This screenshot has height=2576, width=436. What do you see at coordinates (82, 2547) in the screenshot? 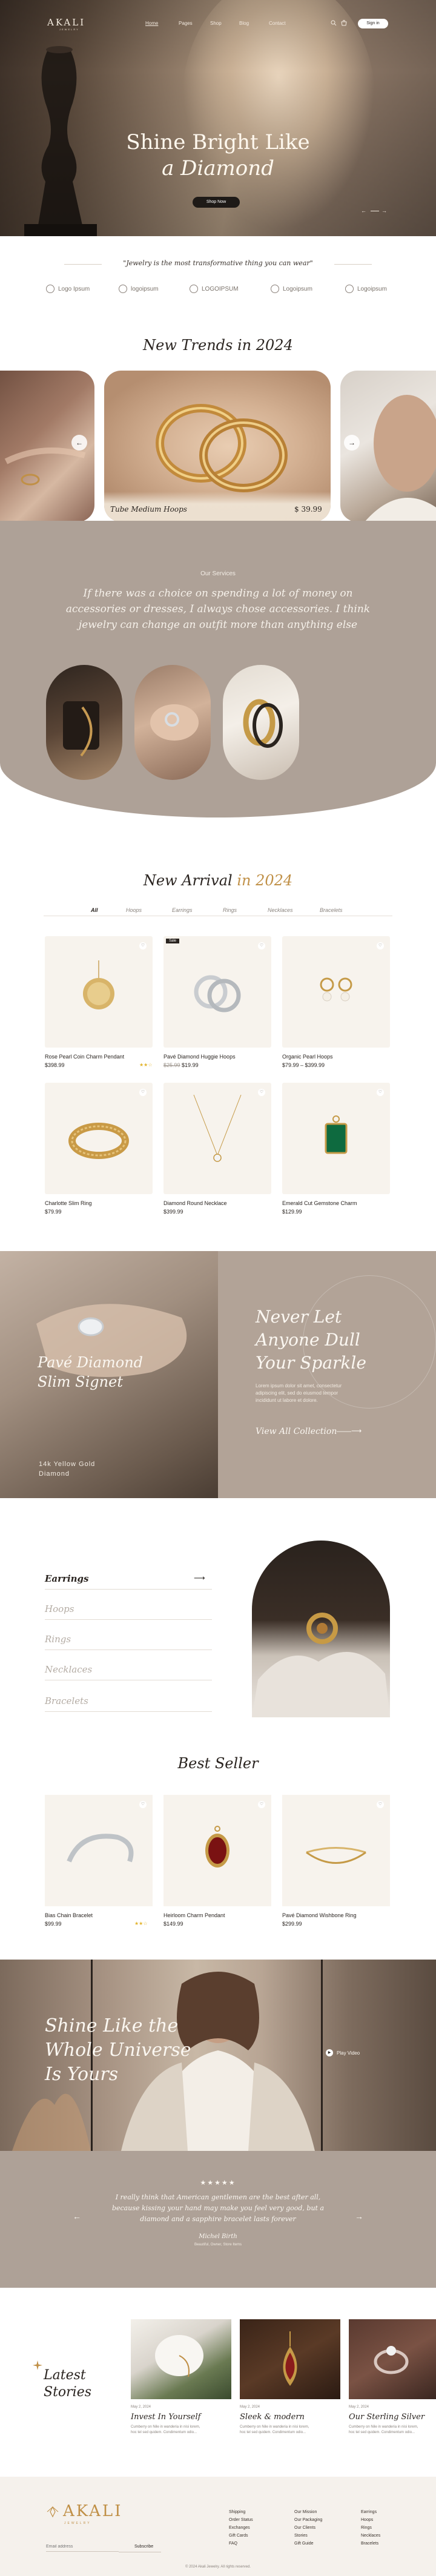
I see `email-input` at bounding box center [82, 2547].